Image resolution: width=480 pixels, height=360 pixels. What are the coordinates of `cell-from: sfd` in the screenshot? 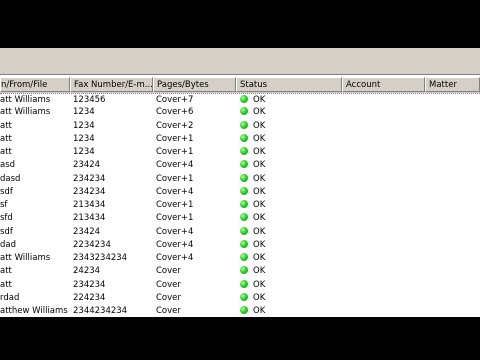 It's located at (6, 218).